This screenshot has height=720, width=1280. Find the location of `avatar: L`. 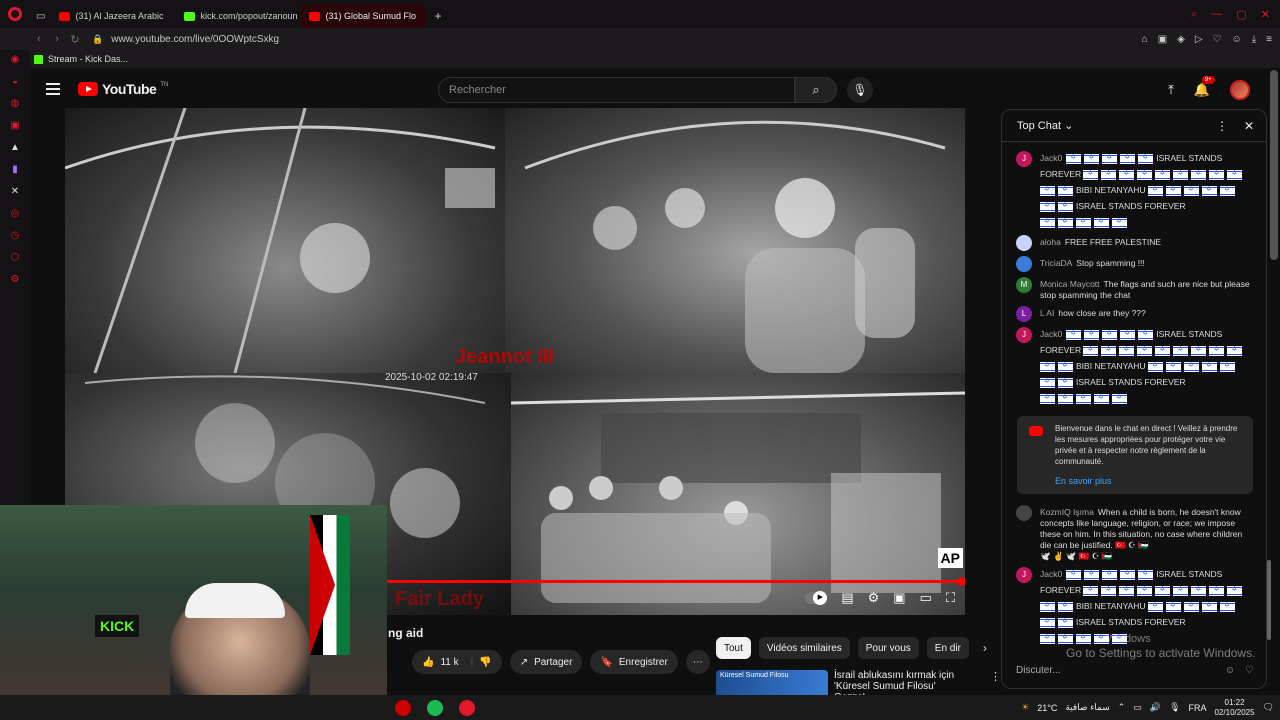

avatar: L is located at coordinates (1024, 314).